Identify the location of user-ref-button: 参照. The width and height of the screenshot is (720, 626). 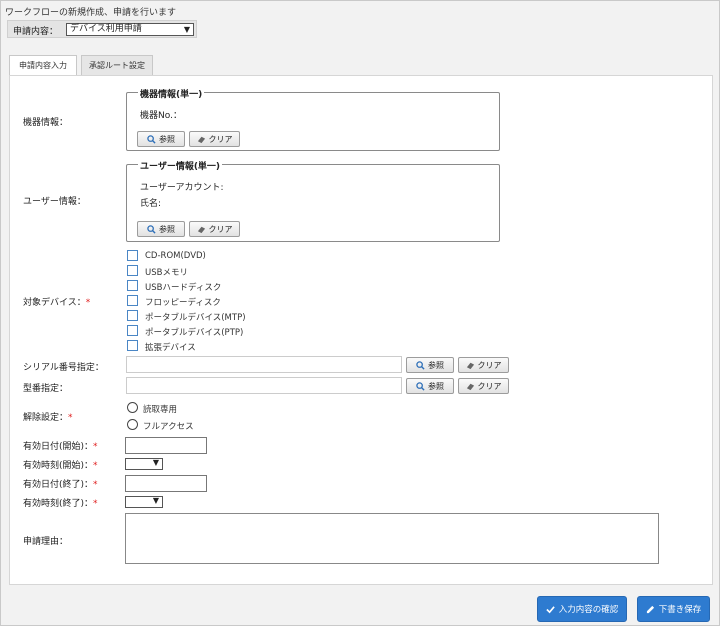
(161, 229).